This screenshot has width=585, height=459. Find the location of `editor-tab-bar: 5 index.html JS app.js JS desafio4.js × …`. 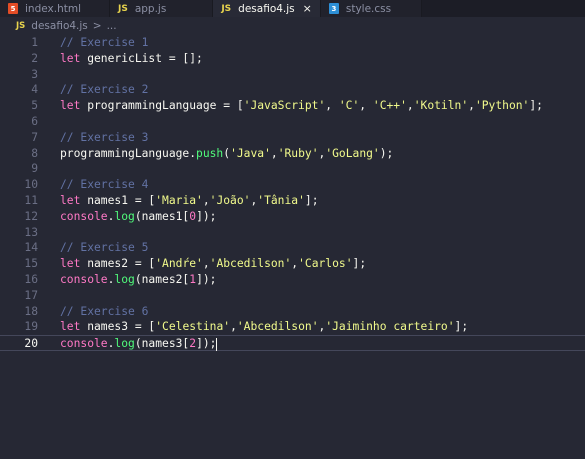

editor-tab-bar: 5 index.html JS app.js JS desafio4.js × … is located at coordinates (292, 8).